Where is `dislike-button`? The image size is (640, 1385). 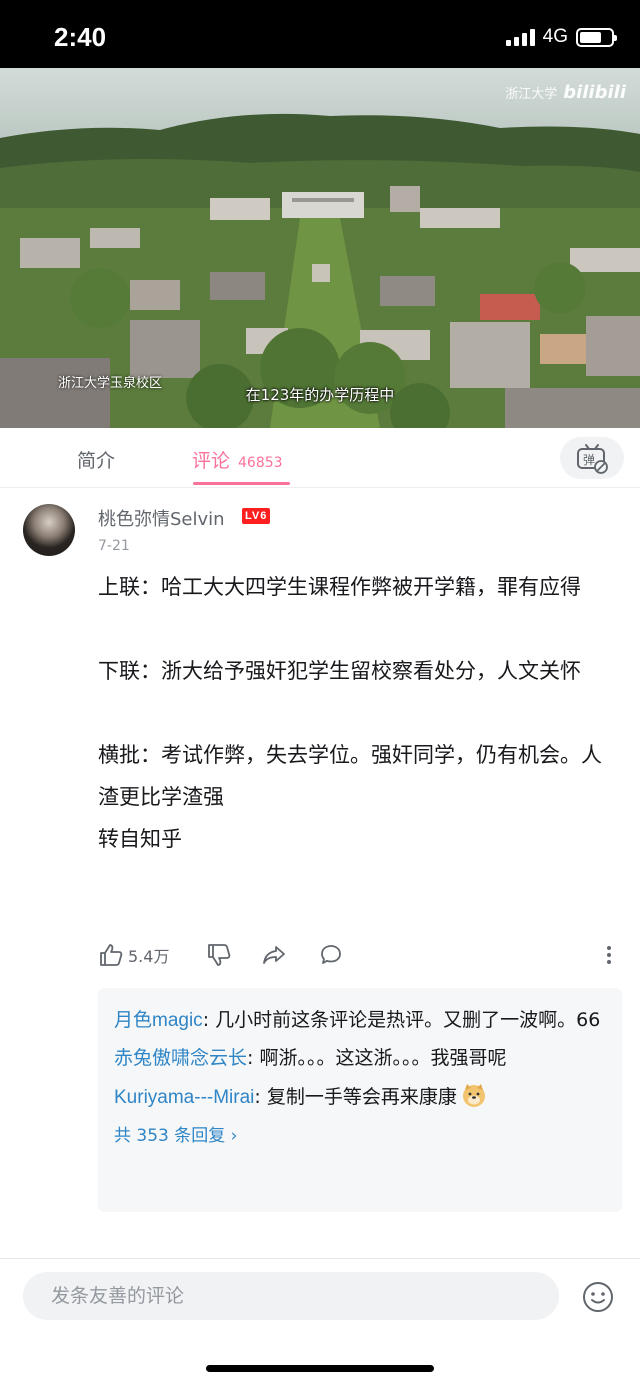
dislike-button is located at coordinates (219, 955).